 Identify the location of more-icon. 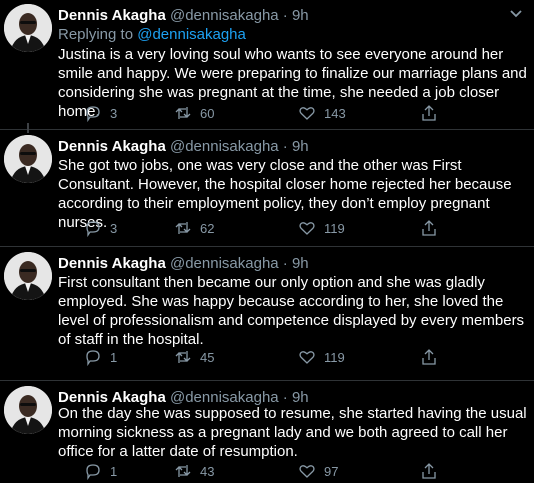
(516, 13).